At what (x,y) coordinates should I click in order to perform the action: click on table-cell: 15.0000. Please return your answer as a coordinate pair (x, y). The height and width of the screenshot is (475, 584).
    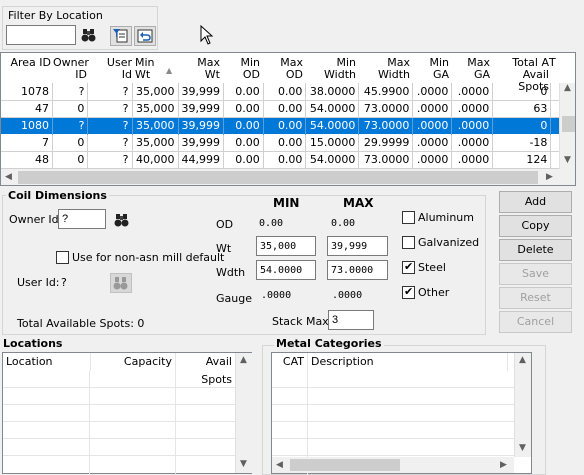
    Looking at the image, I should click on (332, 143).